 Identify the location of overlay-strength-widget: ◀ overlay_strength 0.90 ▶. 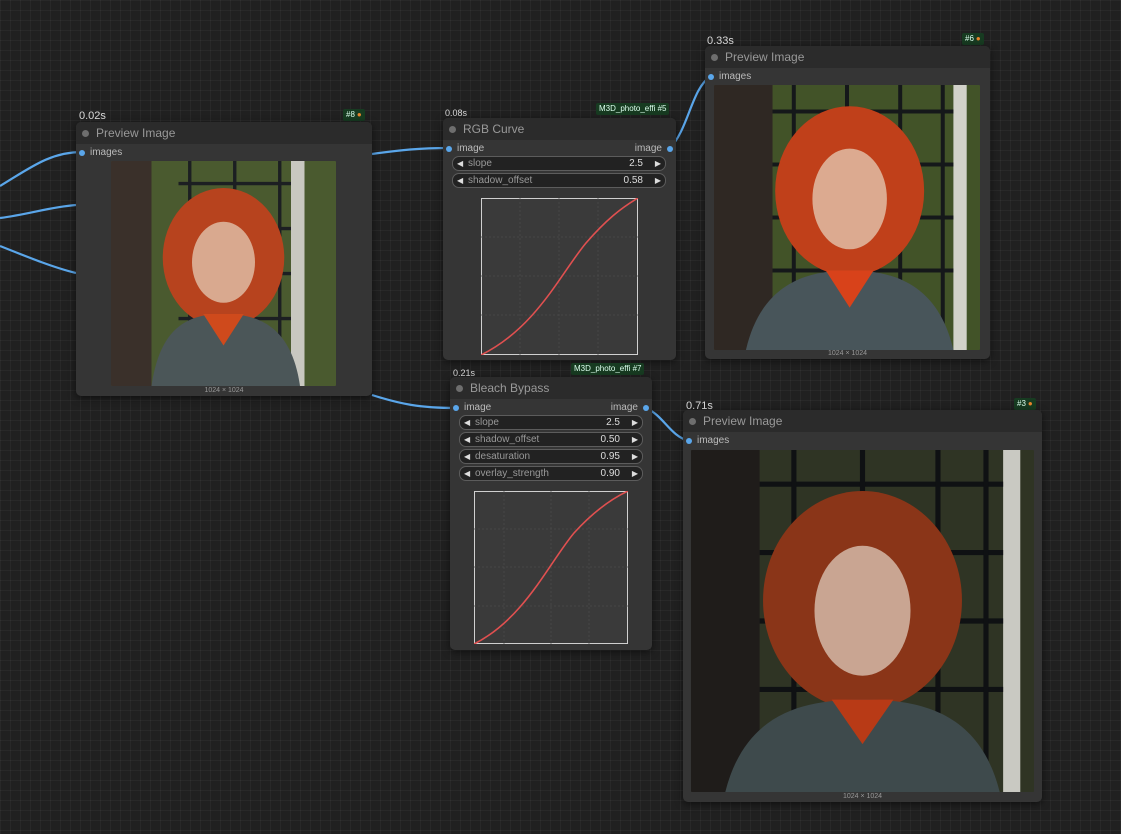
(551, 473).